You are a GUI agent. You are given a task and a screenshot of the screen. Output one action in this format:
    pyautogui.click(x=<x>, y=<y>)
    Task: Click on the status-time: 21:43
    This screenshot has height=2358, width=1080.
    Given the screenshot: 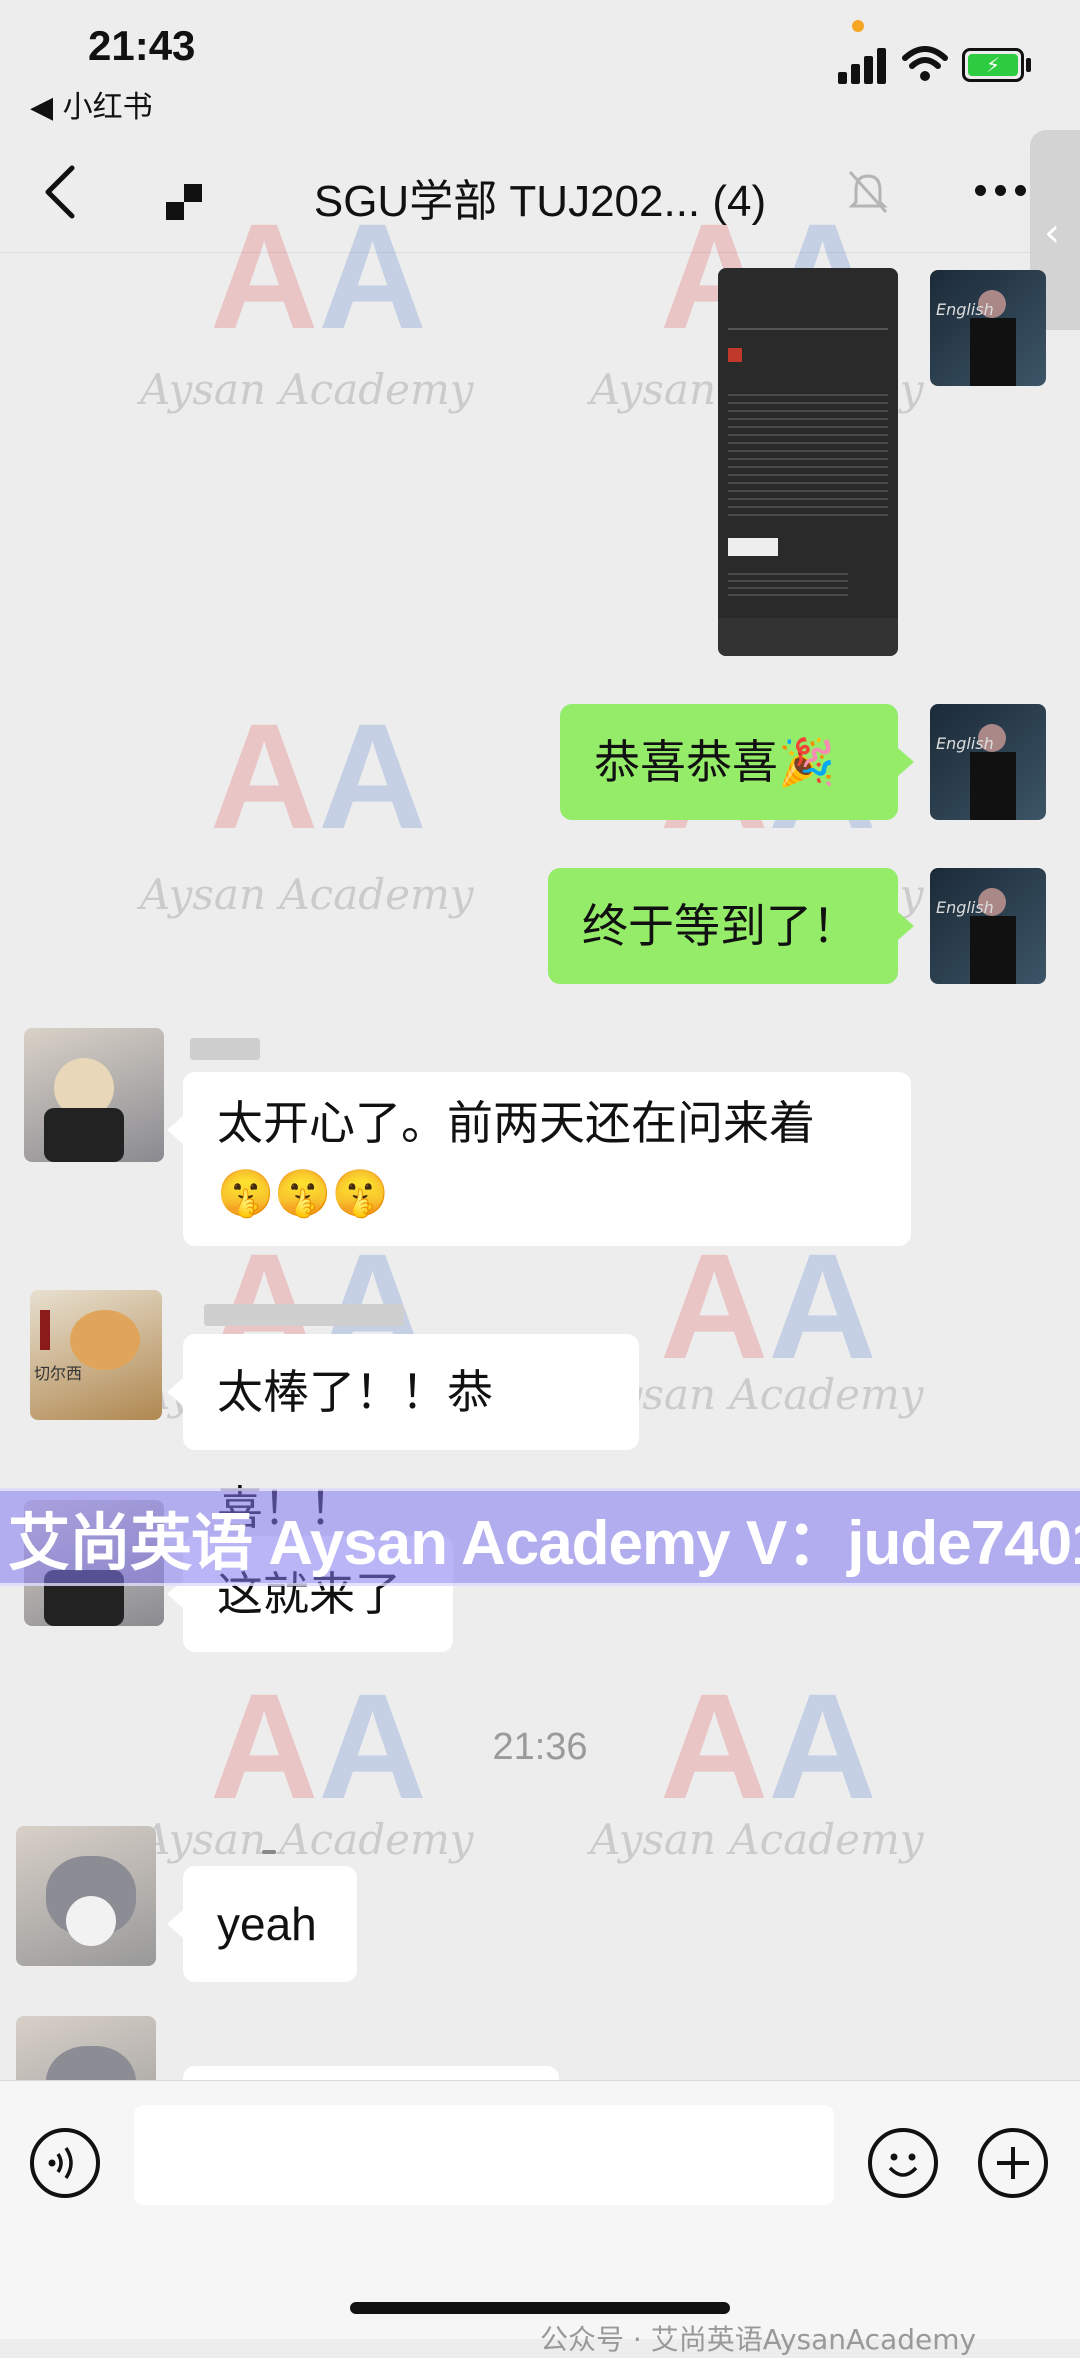 What is the action you would take?
    pyautogui.click(x=142, y=45)
    